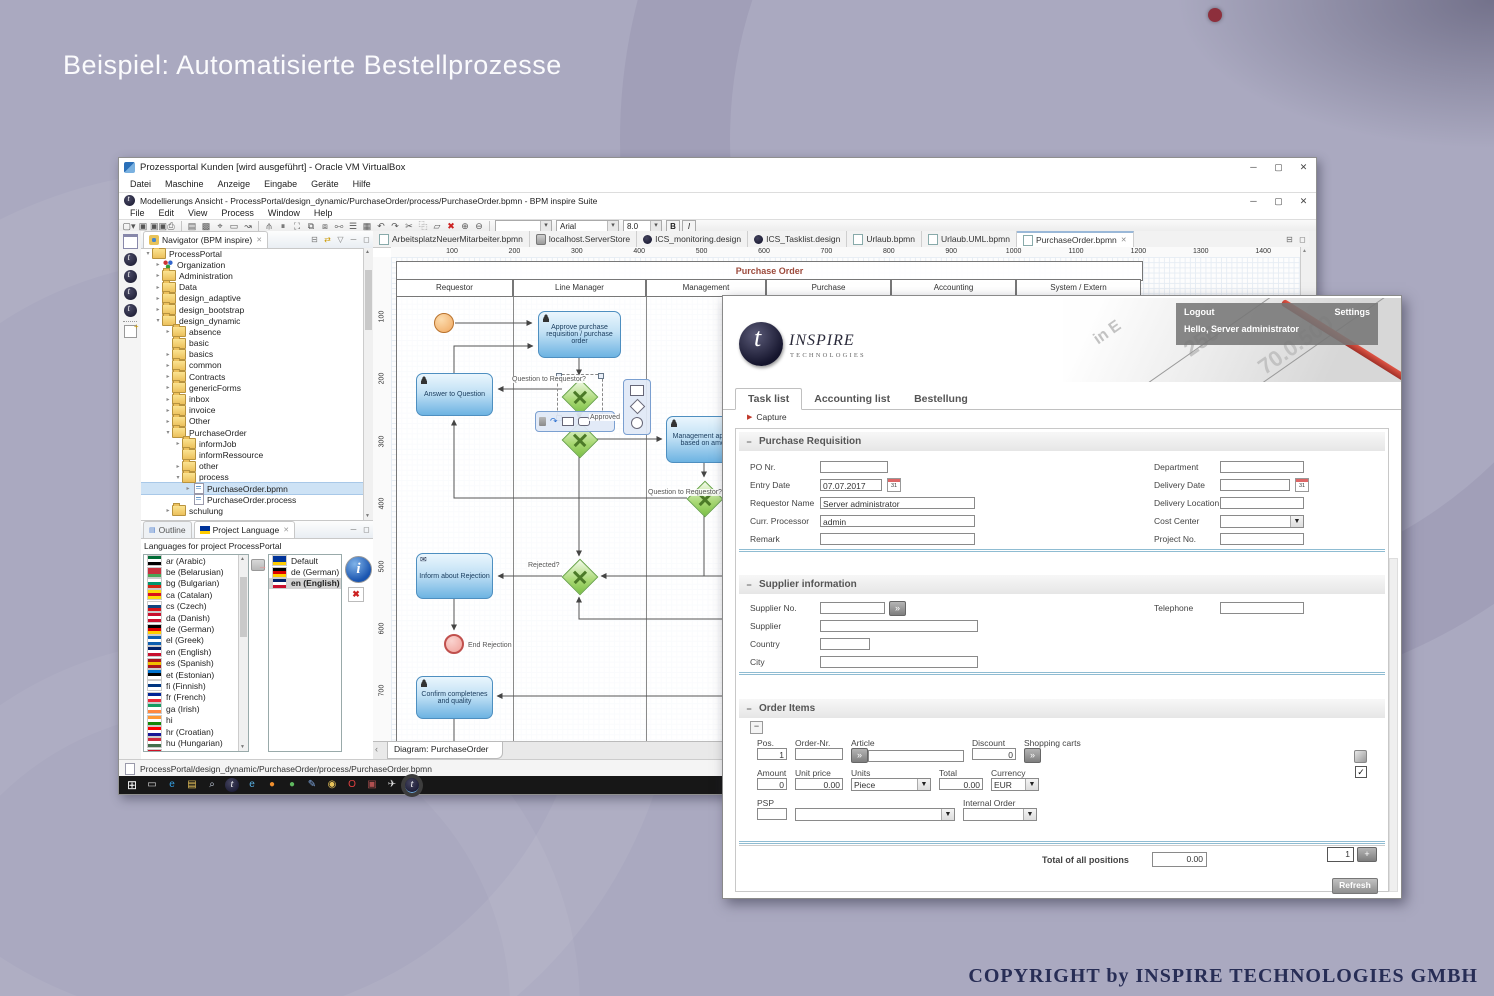 This screenshot has width=1494, height=996. I want to click on remark-field, so click(897, 539).